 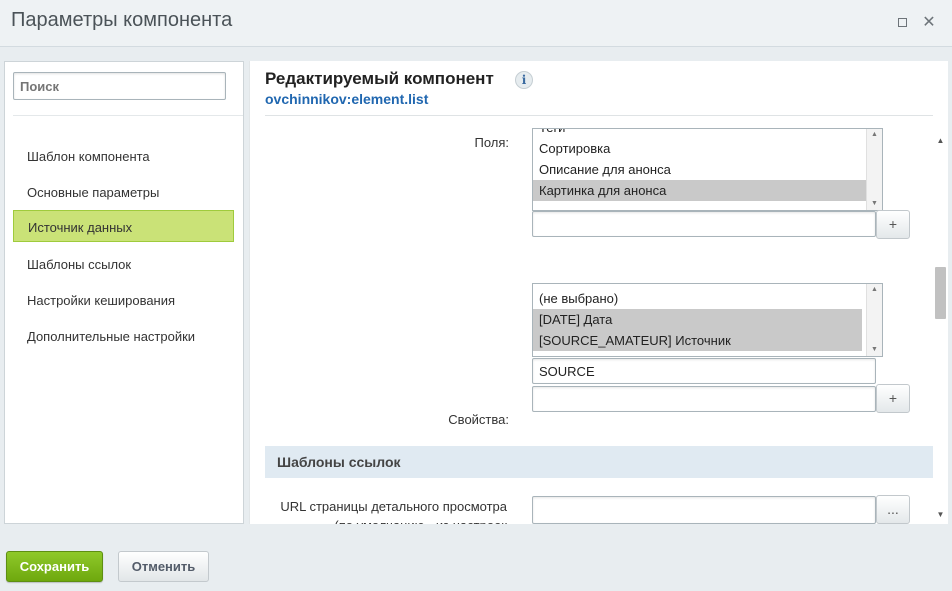 I want to click on search-input, so click(x=119, y=86).